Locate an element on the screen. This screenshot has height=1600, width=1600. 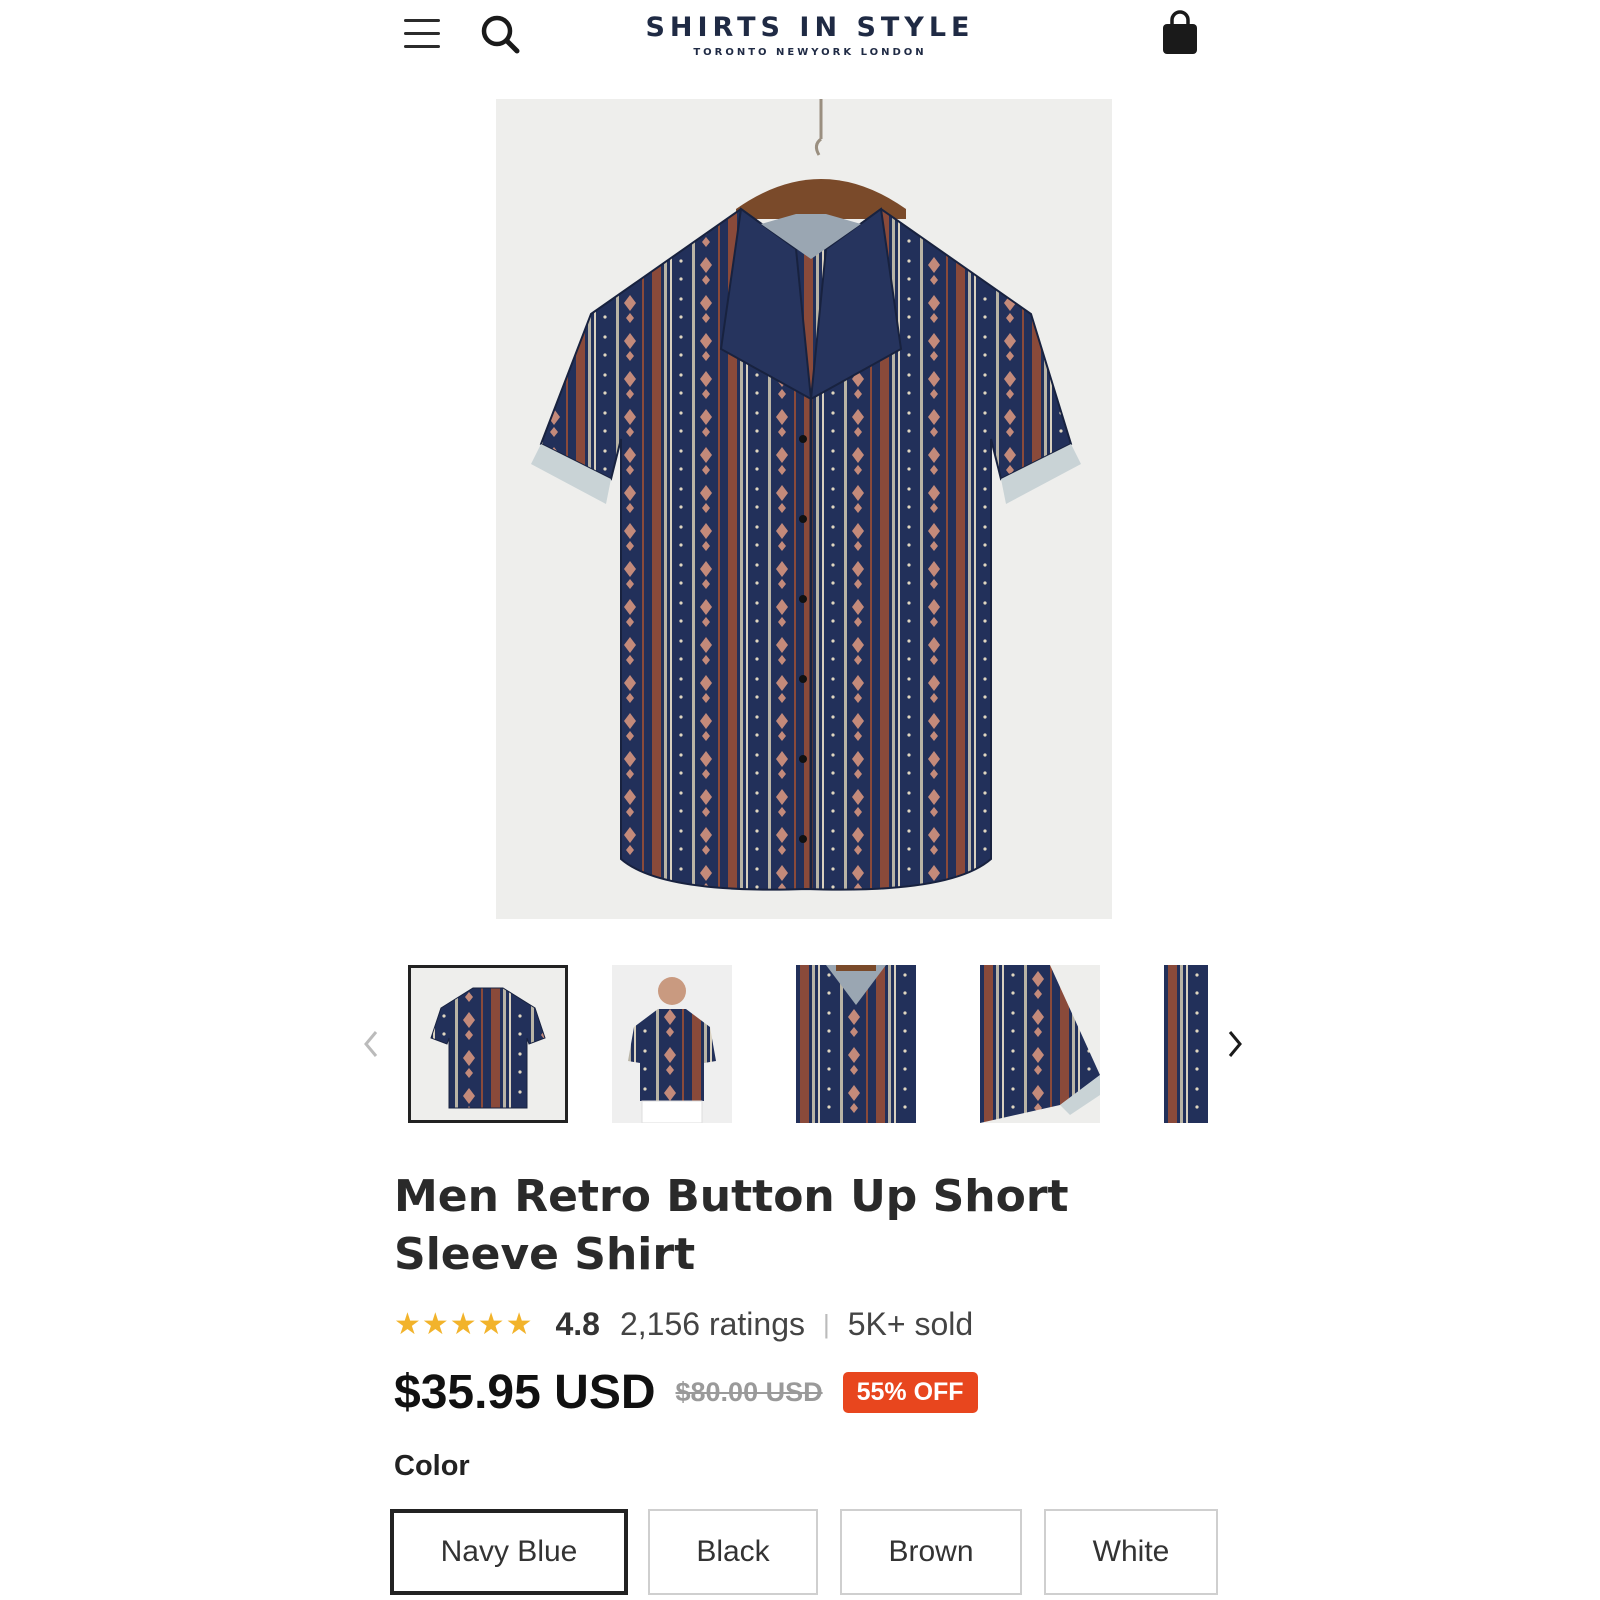
color-option-white: White is located at coordinates (1131, 1552).